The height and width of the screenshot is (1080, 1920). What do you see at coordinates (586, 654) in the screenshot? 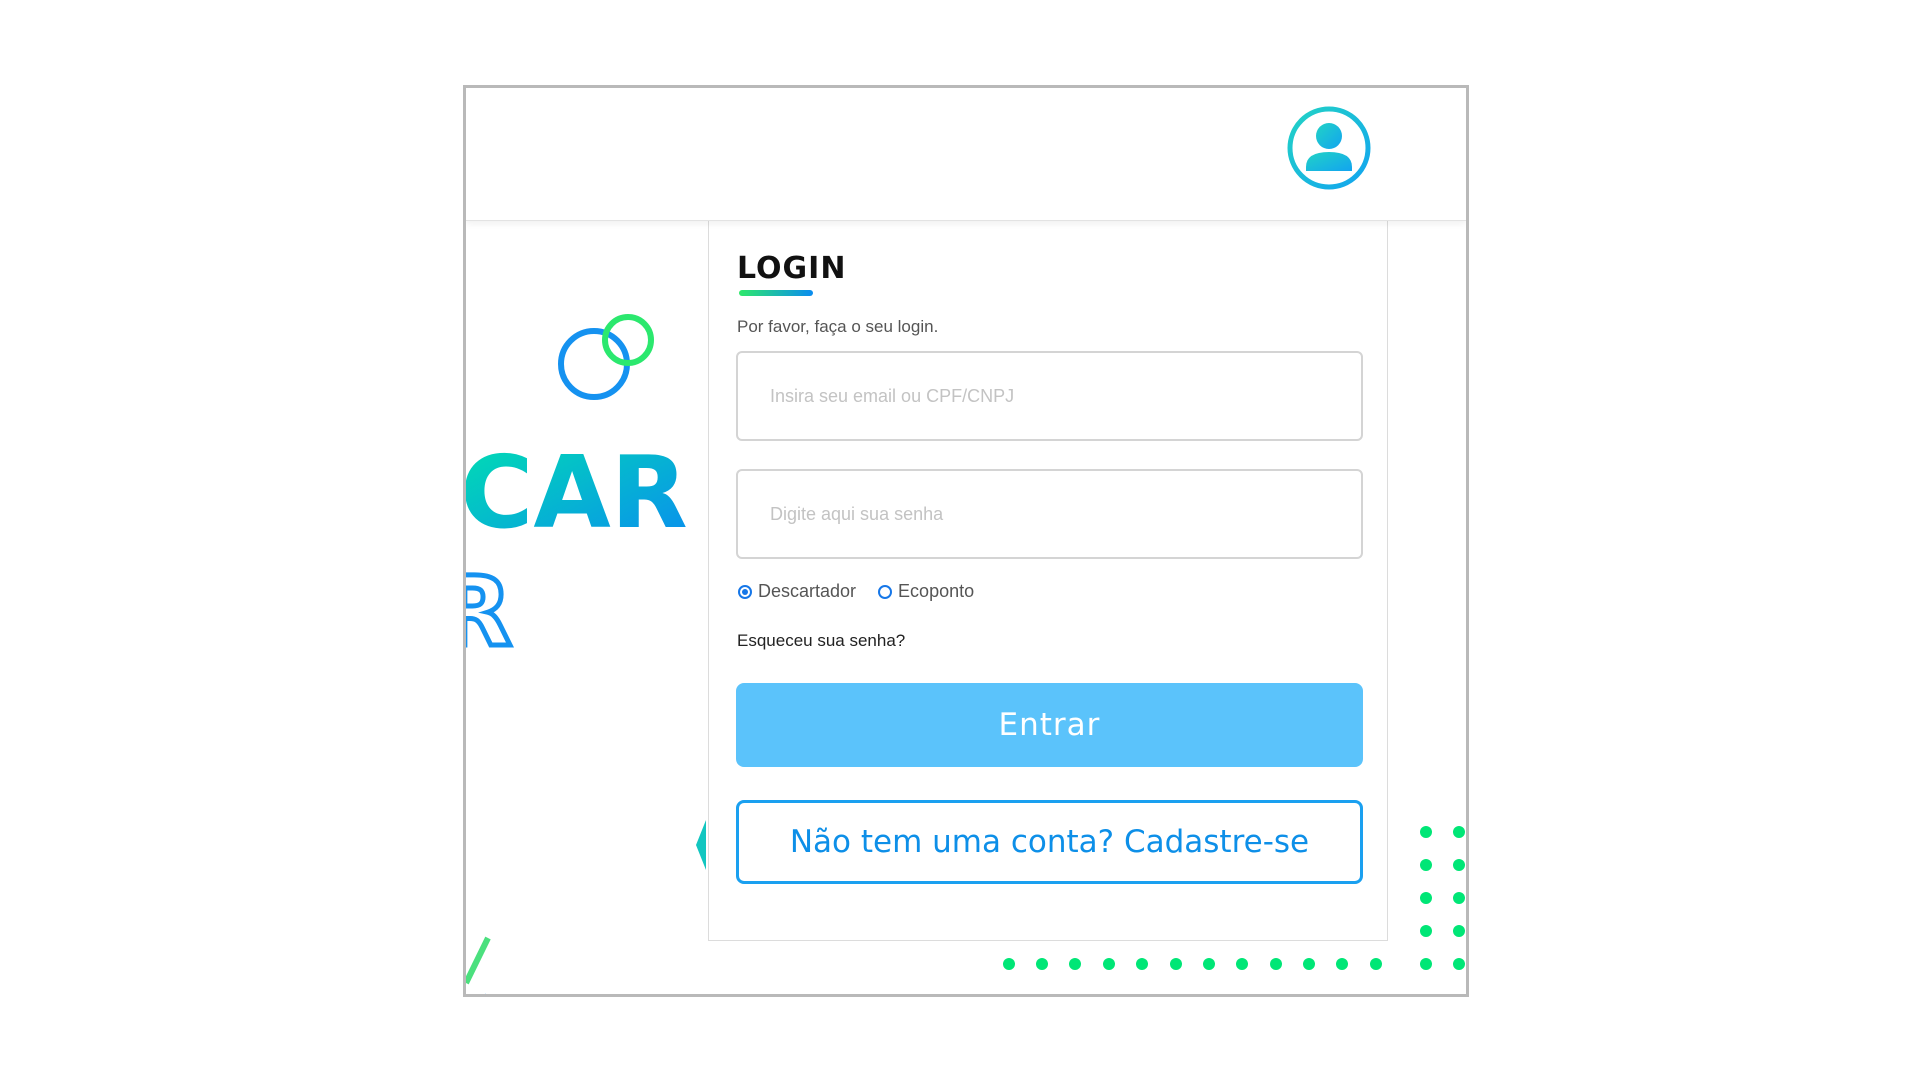
I see `background-brand-decoration: CAR R` at bounding box center [586, 654].